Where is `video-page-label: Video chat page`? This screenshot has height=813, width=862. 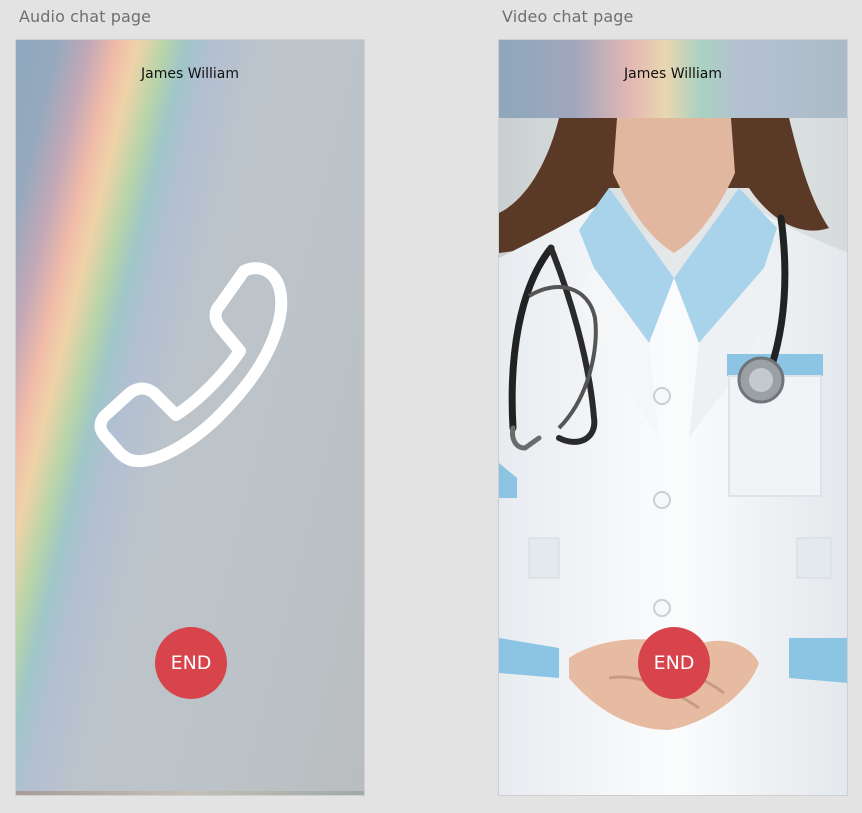 video-page-label: Video chat page is located at coordinates (568, 16).